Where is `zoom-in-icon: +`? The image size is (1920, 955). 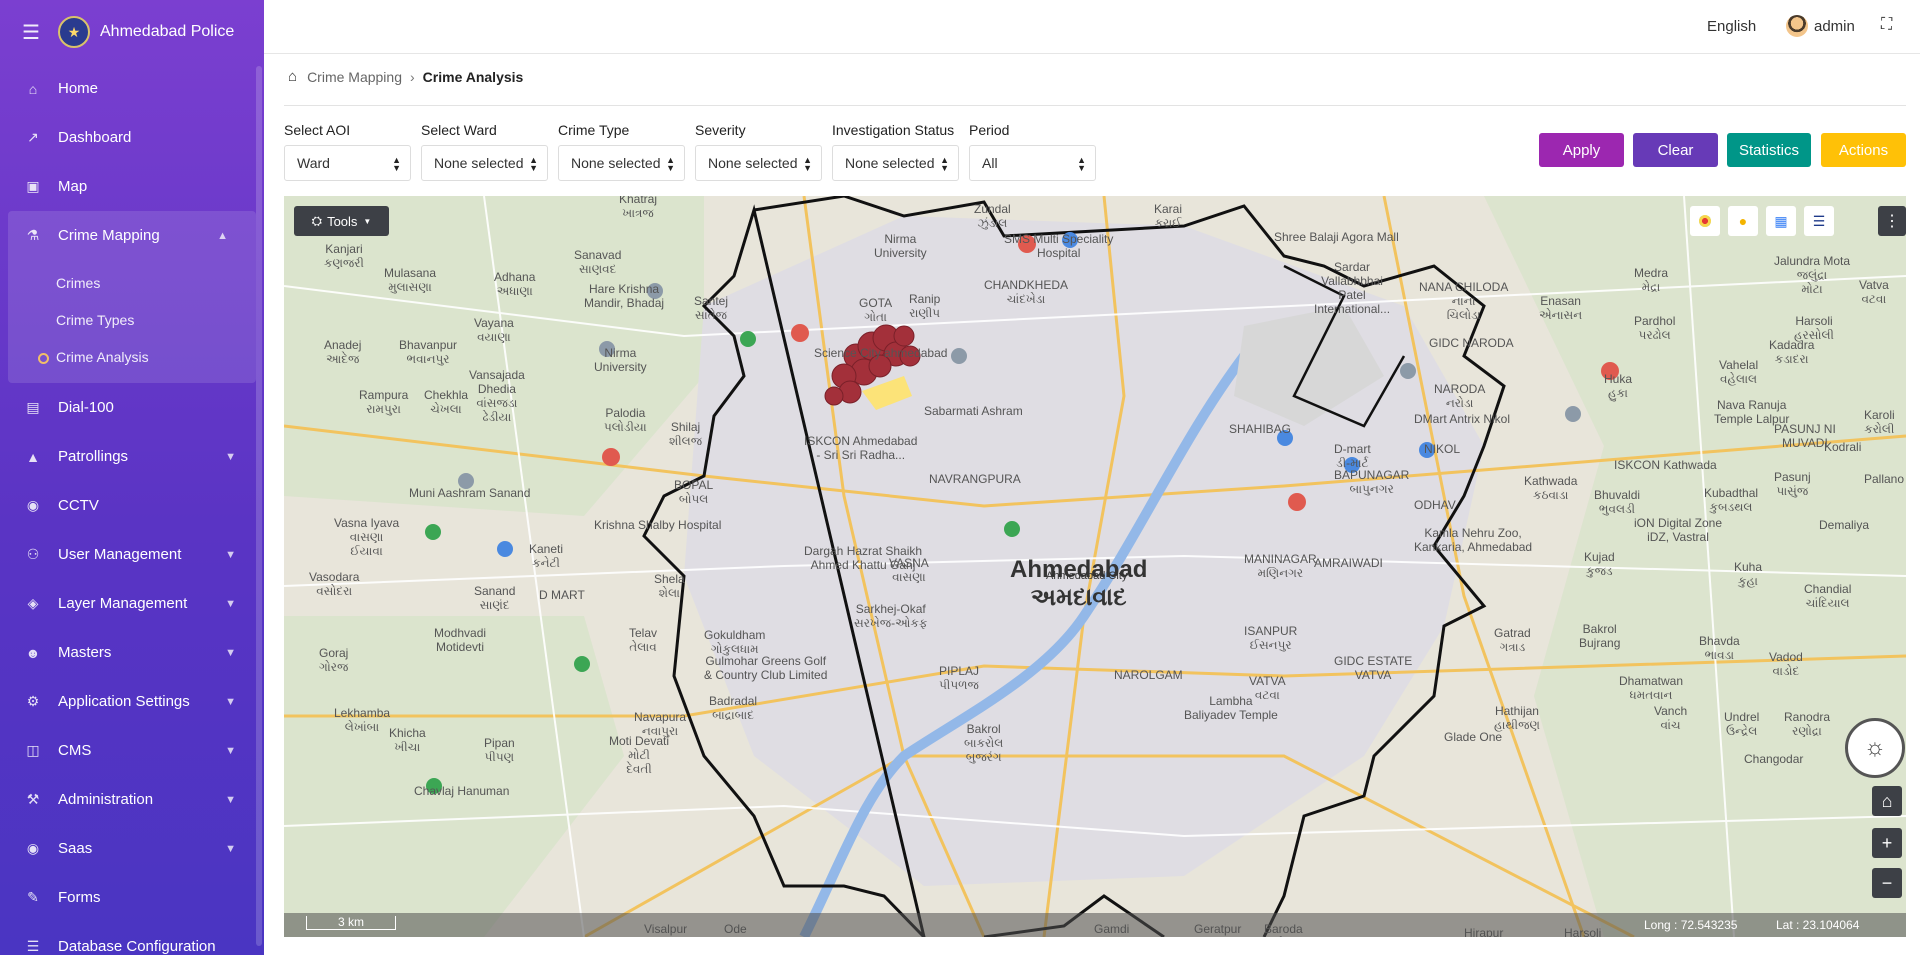 zoom-in-icon: + is located at coordinates (1887, 843).